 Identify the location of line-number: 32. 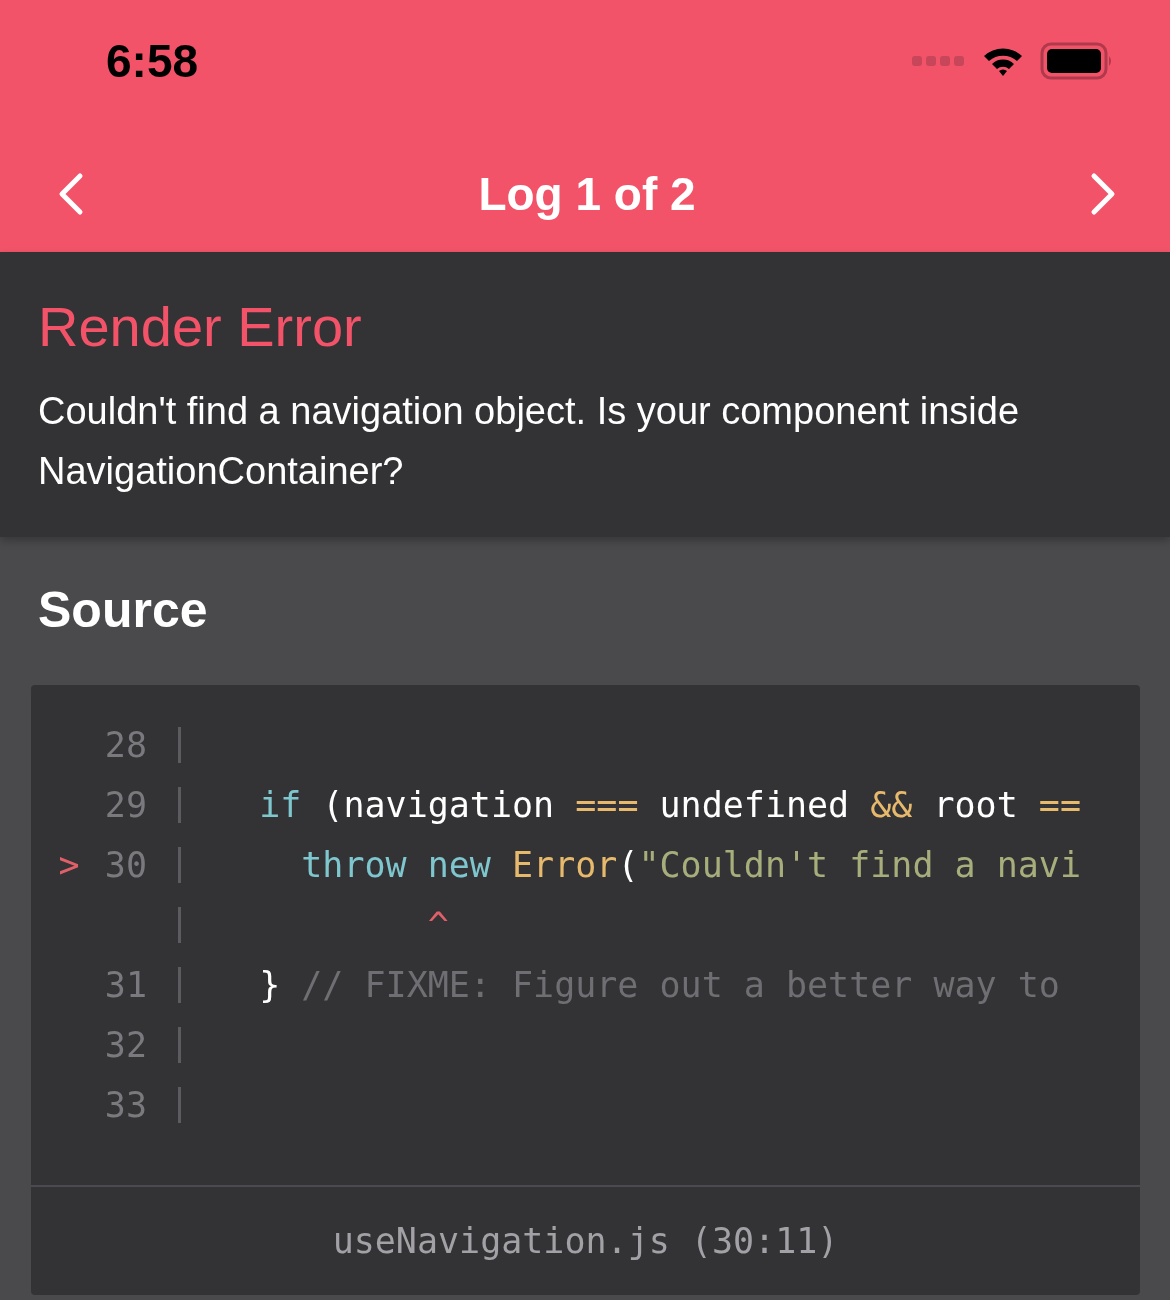
(125, 1045).